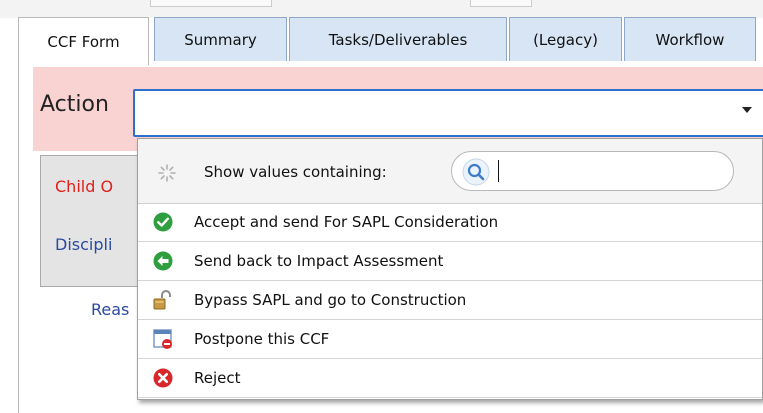  What do you see at coordinates (448, 113) in the screenshot?
I see `action-select` at bounding box center [448, 113].